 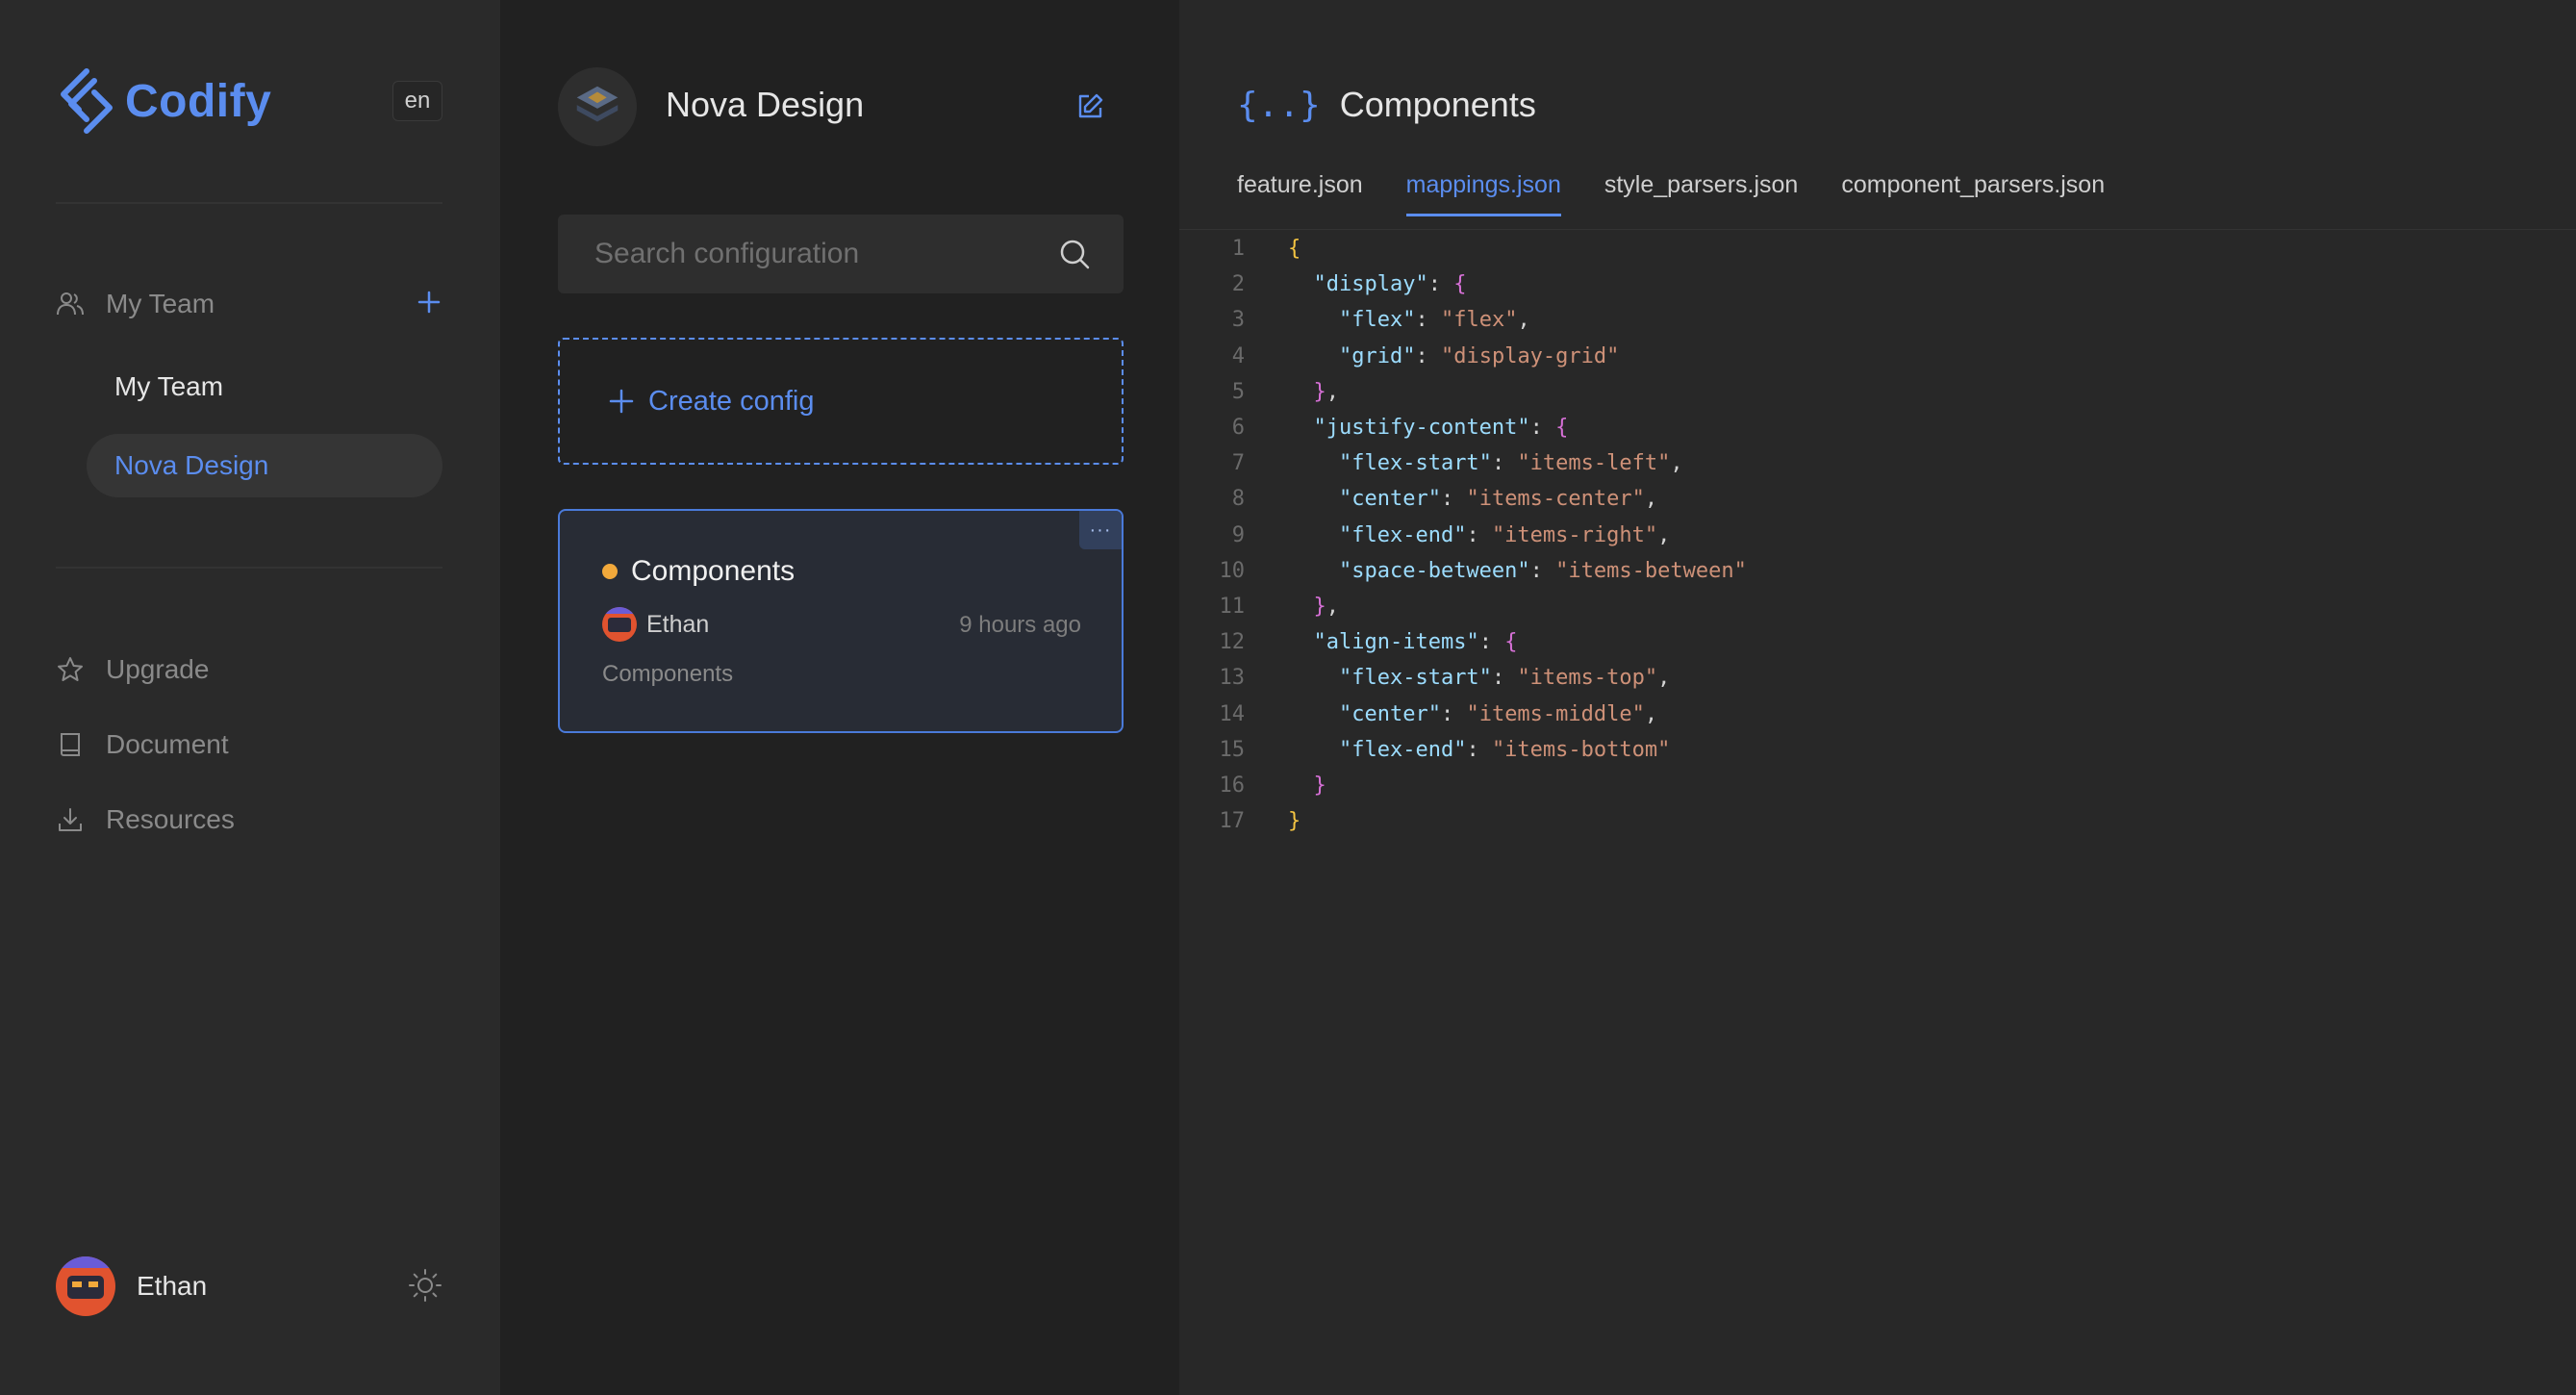 What do you see at coordinates (1463, 428) in the screenshot?
I see `code-line: 6 "justify-content": {` at bounding box center [1463, 428].